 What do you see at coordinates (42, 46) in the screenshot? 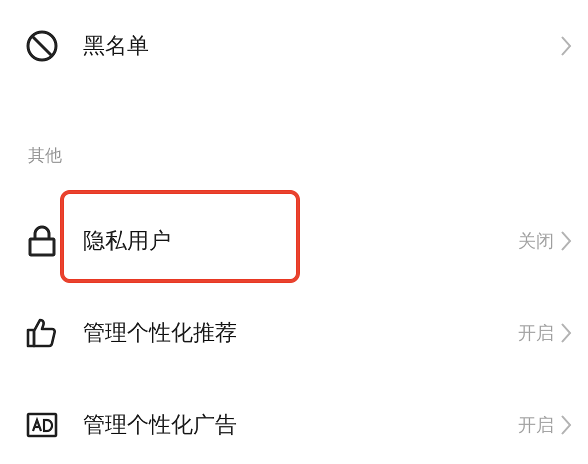
I see `block-icon` at bounding box center [42, 46].